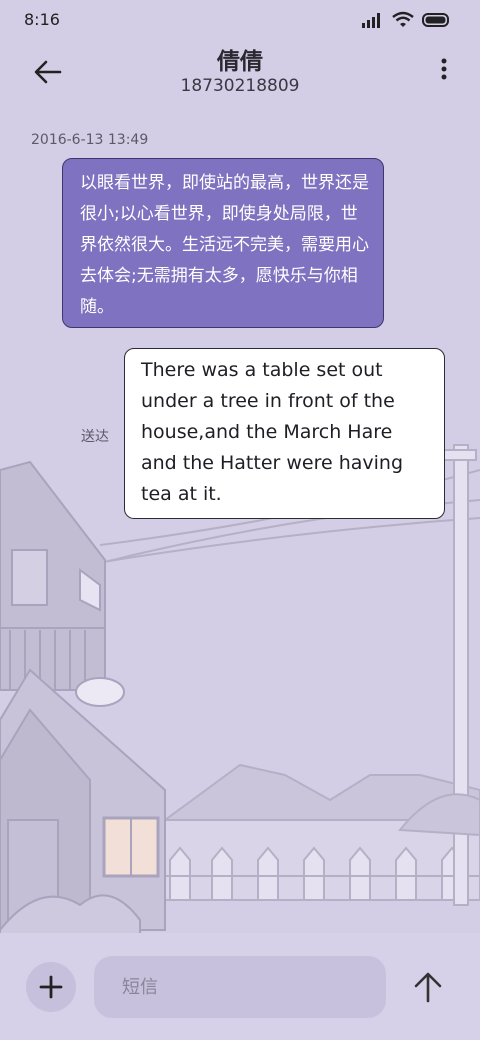 This screenshot has width=480, height=1040. Describe the element at coordinates (435, 19) in the screenshot. I see `battery-icon` at that location.